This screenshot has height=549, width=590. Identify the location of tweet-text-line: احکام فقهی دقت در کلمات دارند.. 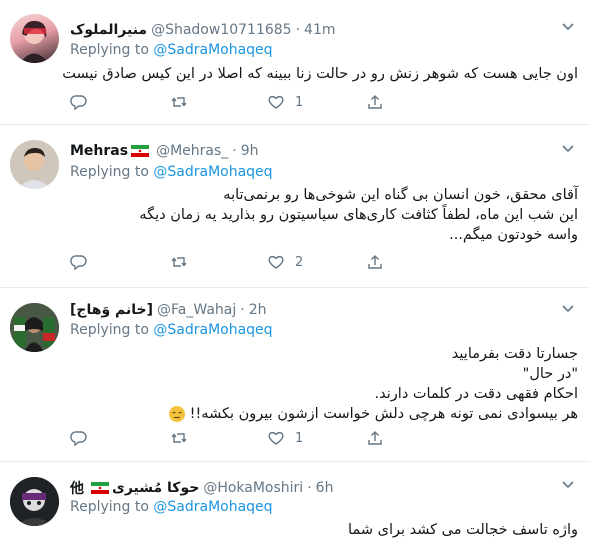
(476, 394).